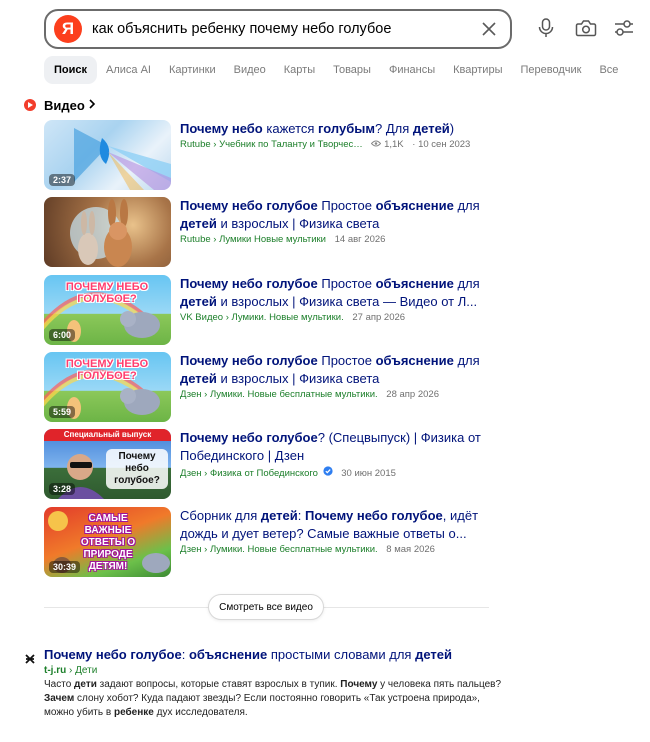 This screenshot has height=742, width=650. I want to click on video-section-header: Видео, so click(60, 105).